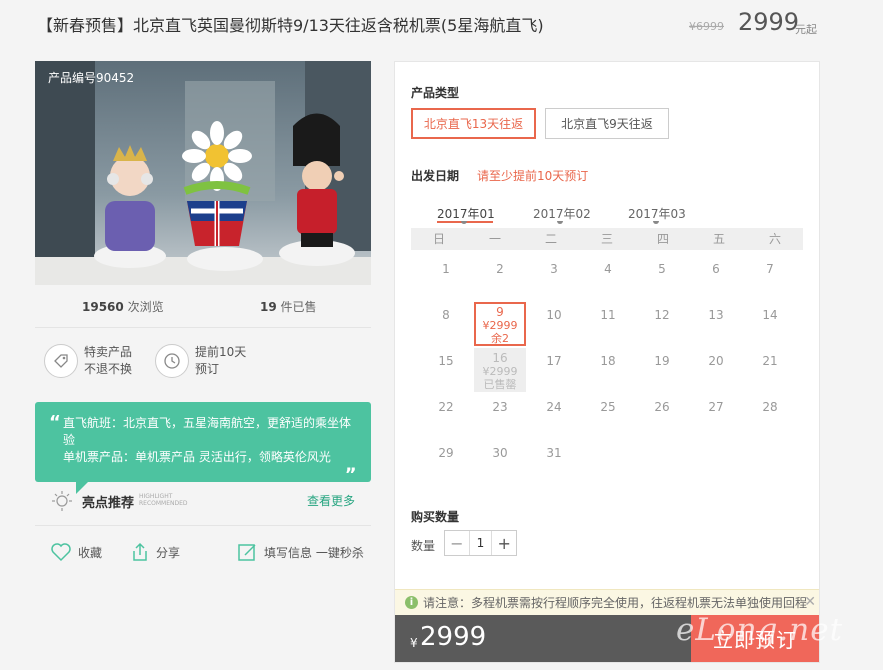  Describe the element at coordinates (774, 239) in the screenshot. I see `weekday: 六` at that location.